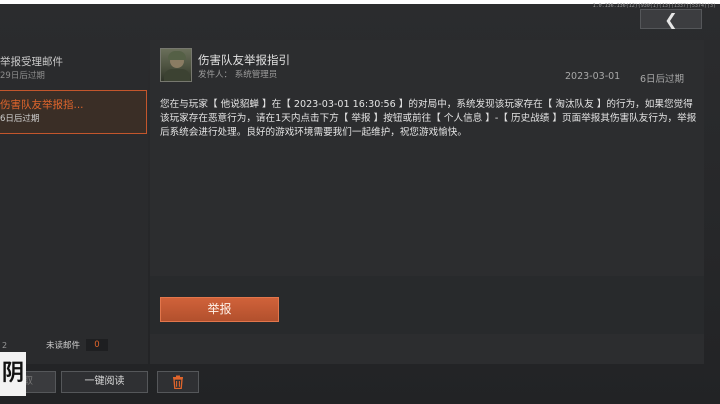 The image size is (720, 404). Describe the element at coordinates (31, 62) in the screenshot. I see `mail-item-title: 举报受理邮件` at that location.